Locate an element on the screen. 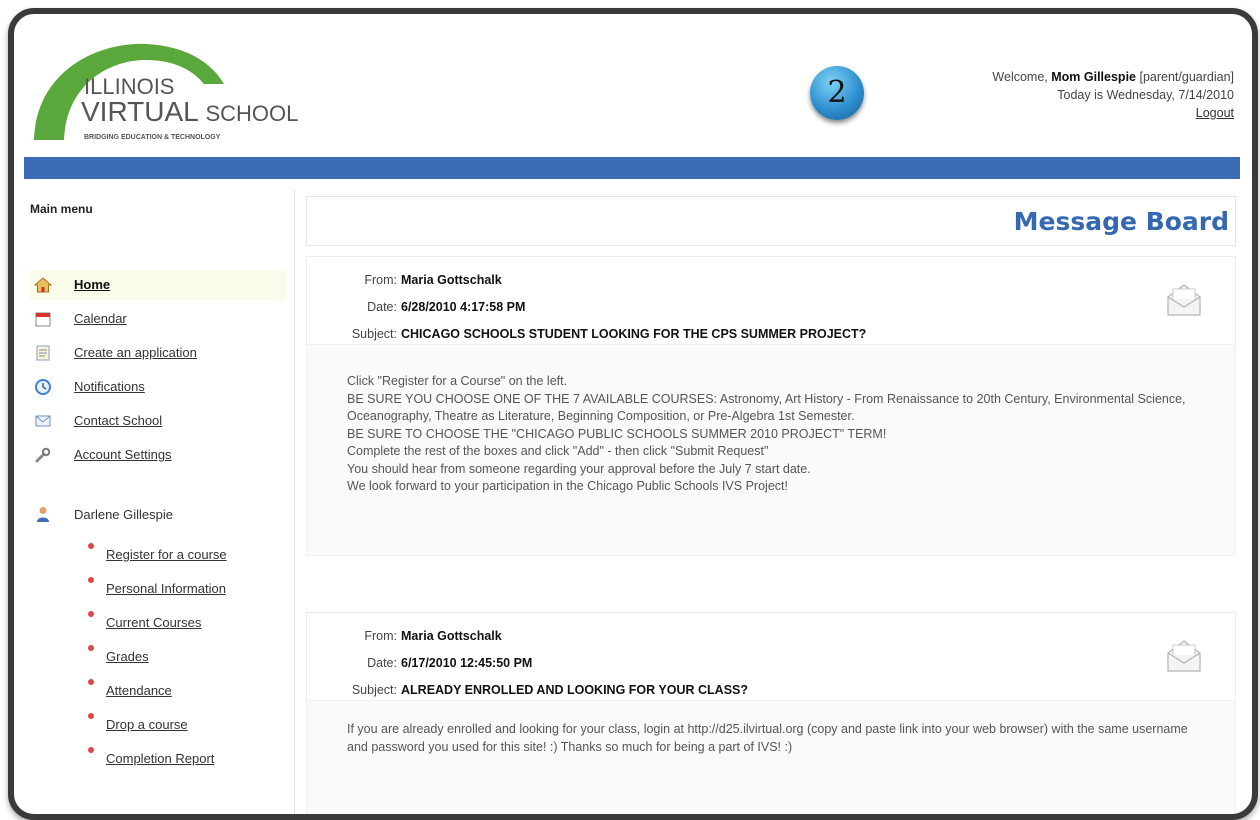 This screenshot has width=1260, height=820. student-item-completion-report: Completion Report is located at coordinates (188, 757).